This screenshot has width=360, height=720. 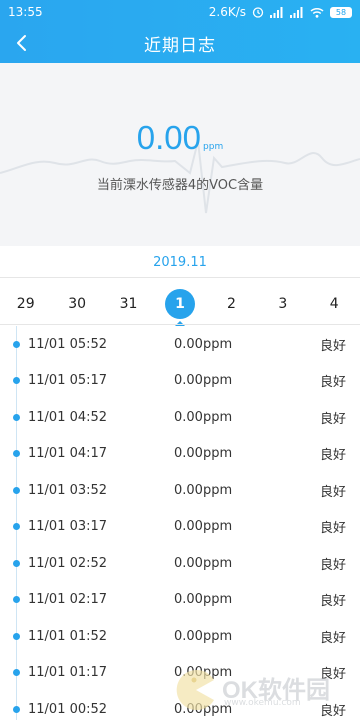 I want to click on list-item: 11/01 03:17 0.00ppm 良好, so click(x=180, y=527).